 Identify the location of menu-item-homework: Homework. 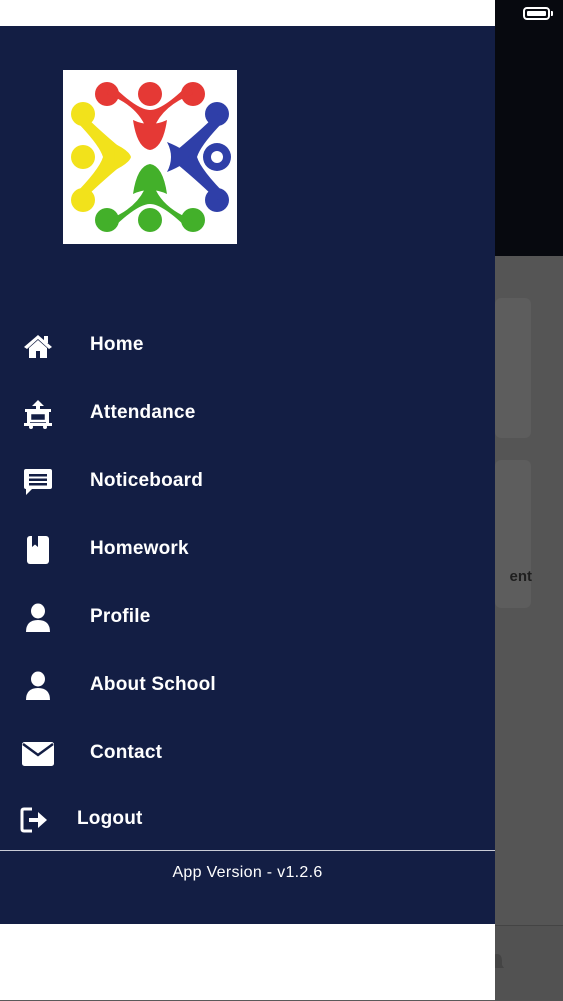
(247, 550).